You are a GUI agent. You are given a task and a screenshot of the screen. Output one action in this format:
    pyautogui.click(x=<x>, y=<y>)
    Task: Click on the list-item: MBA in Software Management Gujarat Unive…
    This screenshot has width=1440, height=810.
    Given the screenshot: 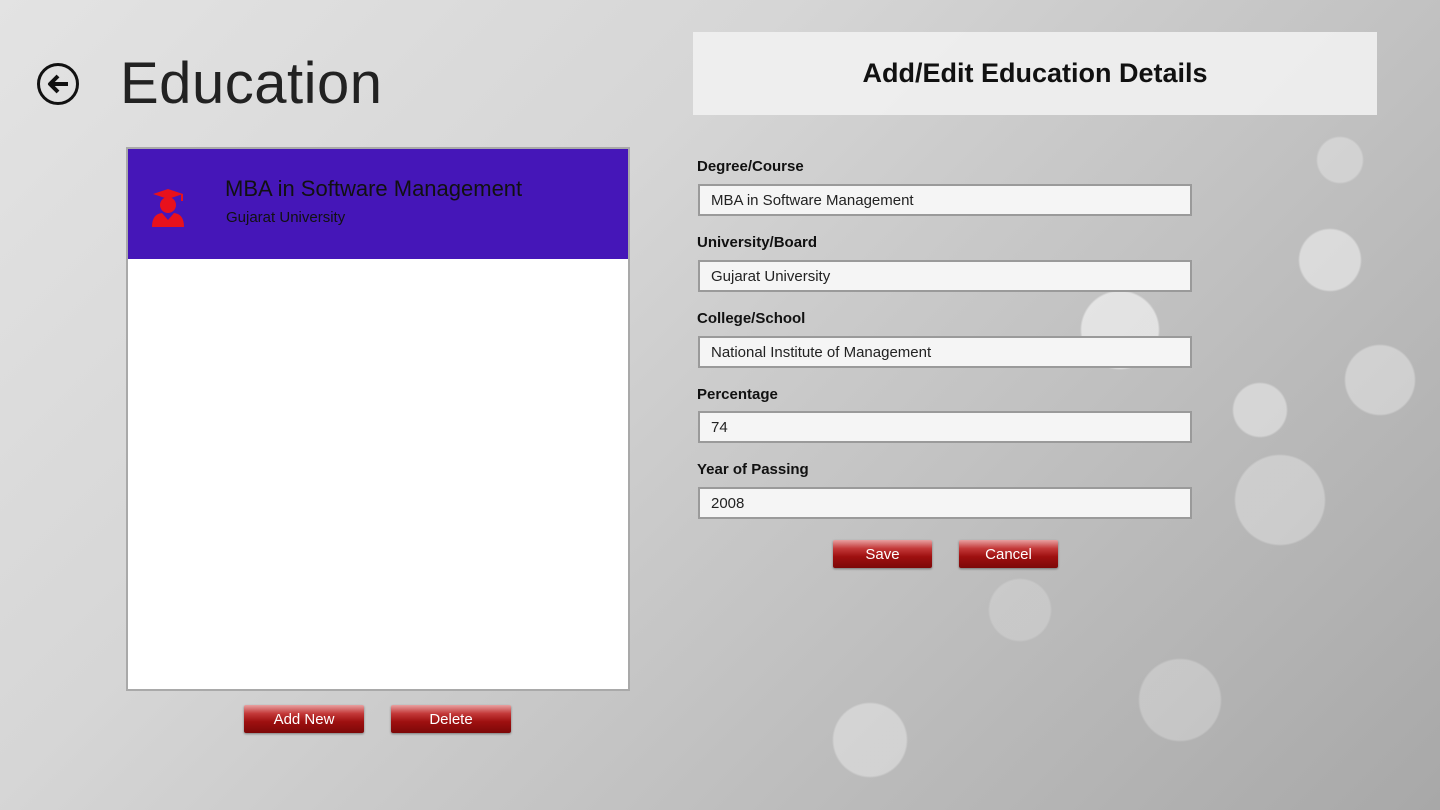 What is the action you would take?
    pyautogui.click(x=378, y=204)
    